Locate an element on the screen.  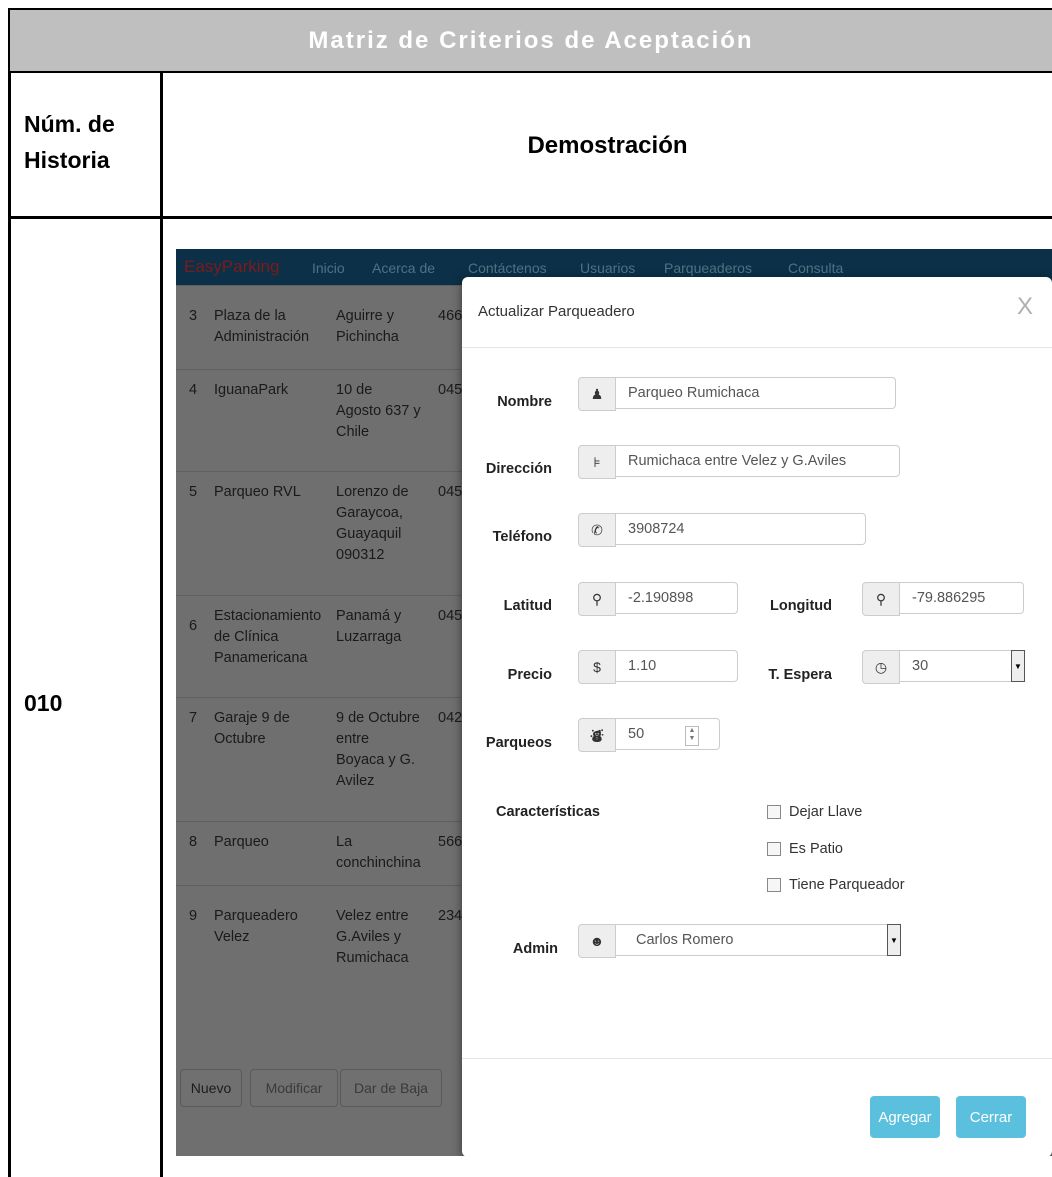
row-id: 7 is located at coordinates (193, 718).